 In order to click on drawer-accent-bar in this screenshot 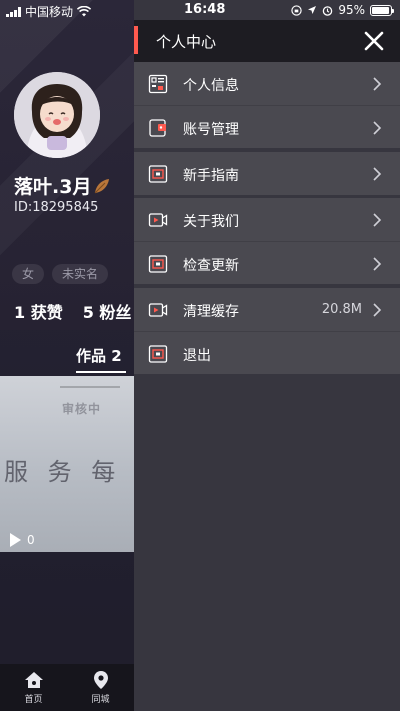, I will do `click(136, 40)`.